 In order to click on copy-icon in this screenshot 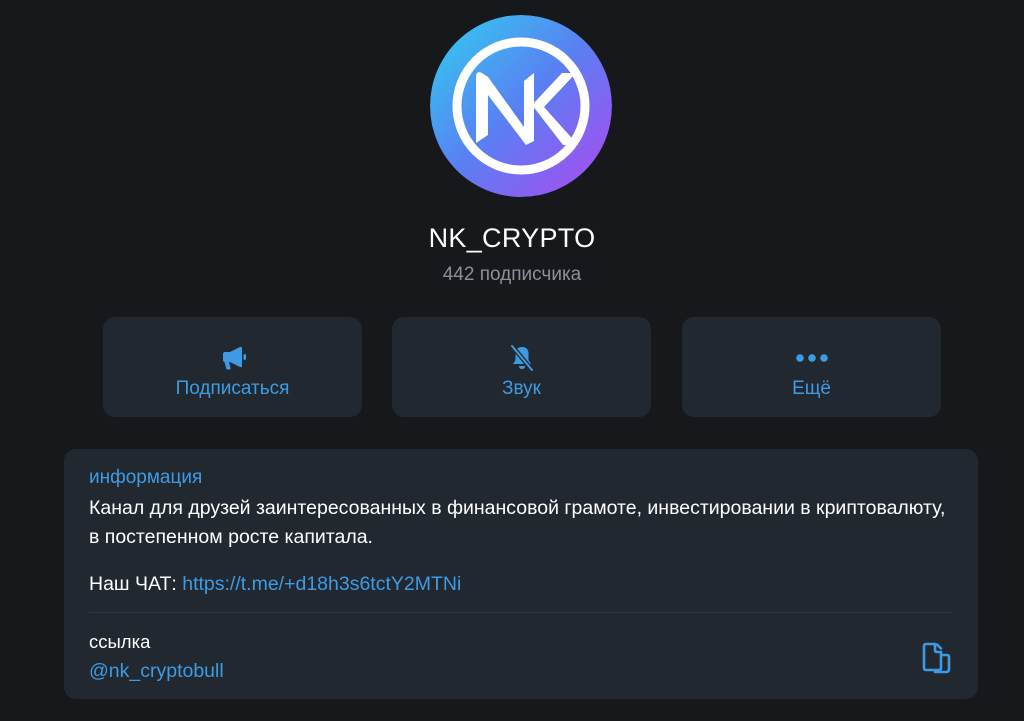, I will do `click(936, 657)`.